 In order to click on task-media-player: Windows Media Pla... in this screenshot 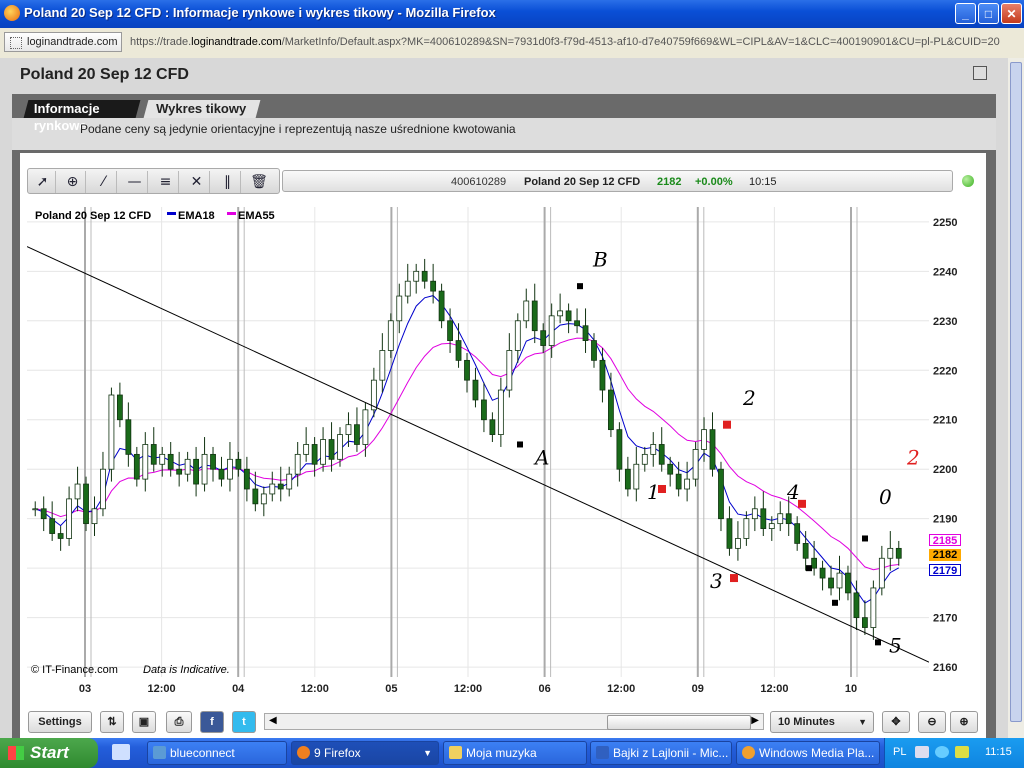, I will do `click(808, 753)`.